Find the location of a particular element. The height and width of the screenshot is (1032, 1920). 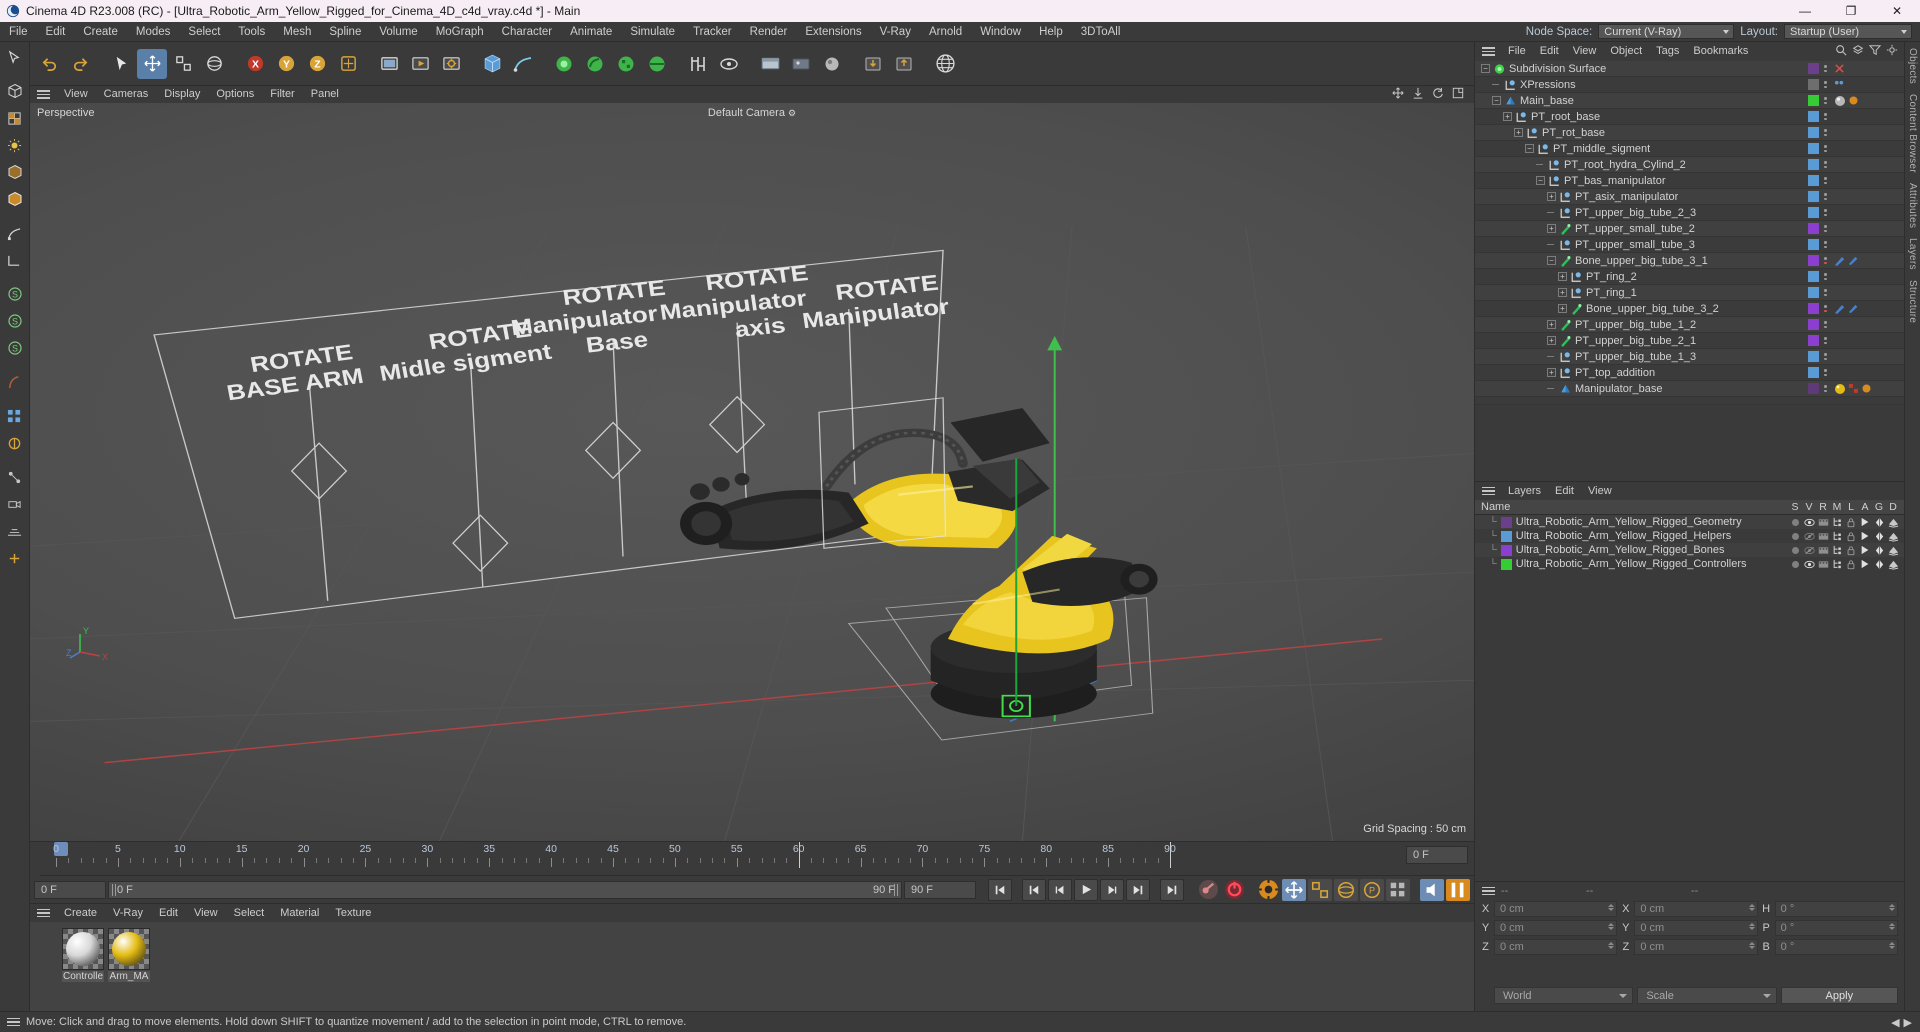

maximize-button: ❐ is located at coordinates (1851, 11).